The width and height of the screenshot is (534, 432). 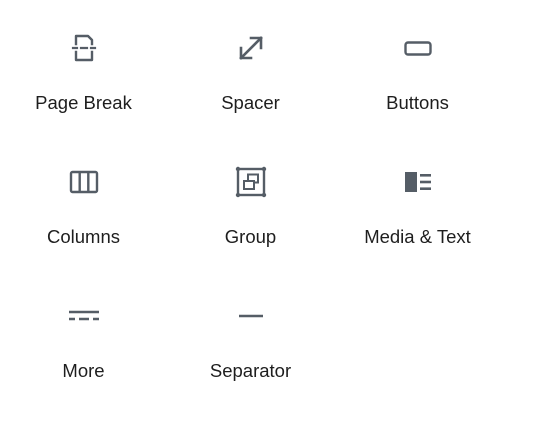 What do you see at coordinates (83, 236) in the screenshot?
I see `block-label: Columns` at bounding box center [83, 236].